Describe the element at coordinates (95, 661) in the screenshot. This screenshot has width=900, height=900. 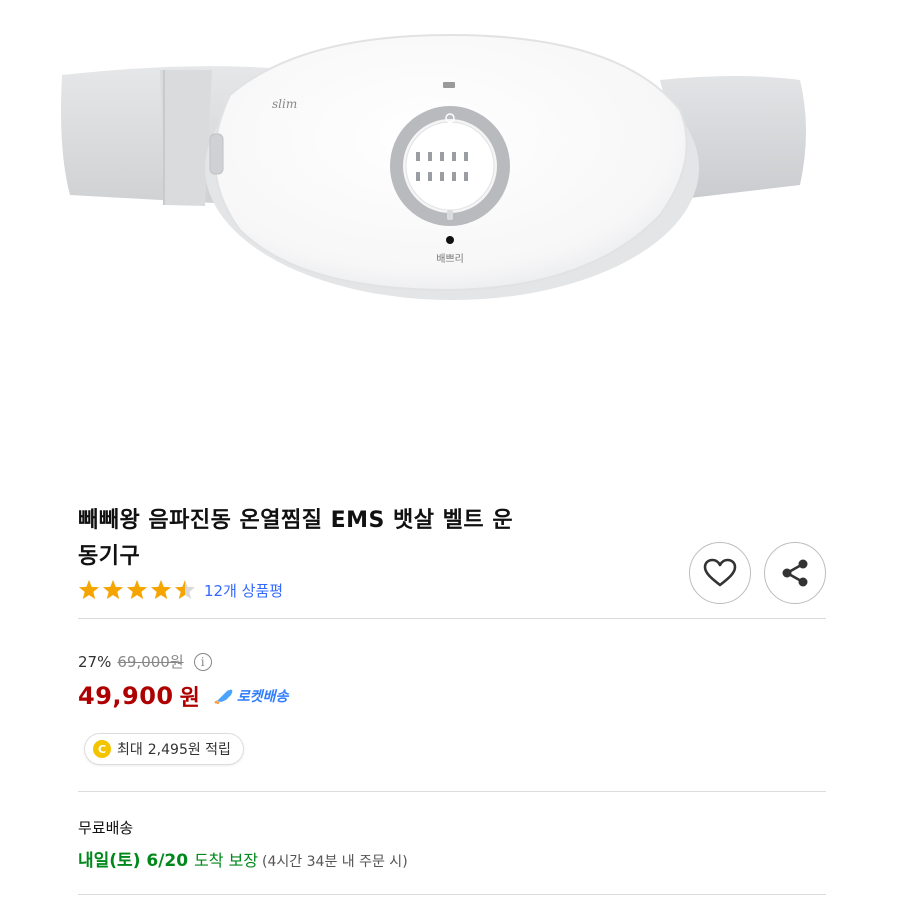
I see `discount-rate: 27%` at that location.